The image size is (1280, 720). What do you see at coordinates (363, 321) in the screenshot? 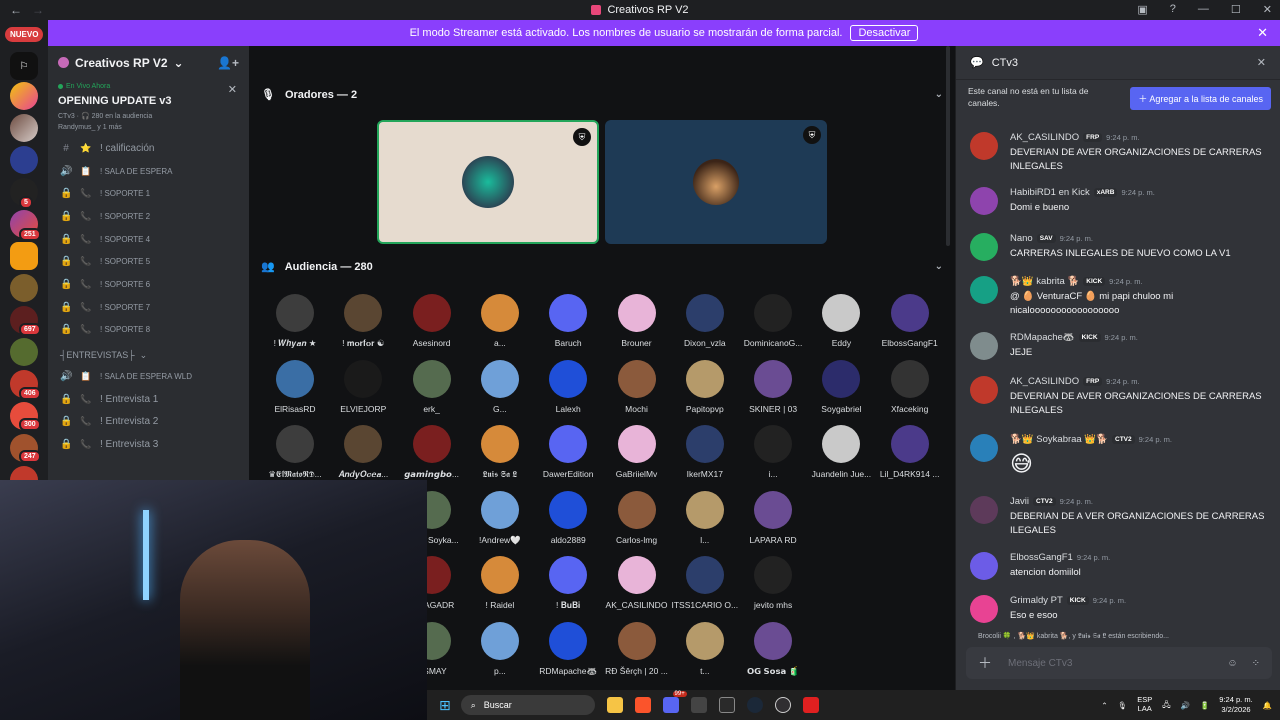
I see `audience-member: ! 𝐦𝐨𝐫𝐟𝐨𝐫 ☯` at bounding box center [363, 321].